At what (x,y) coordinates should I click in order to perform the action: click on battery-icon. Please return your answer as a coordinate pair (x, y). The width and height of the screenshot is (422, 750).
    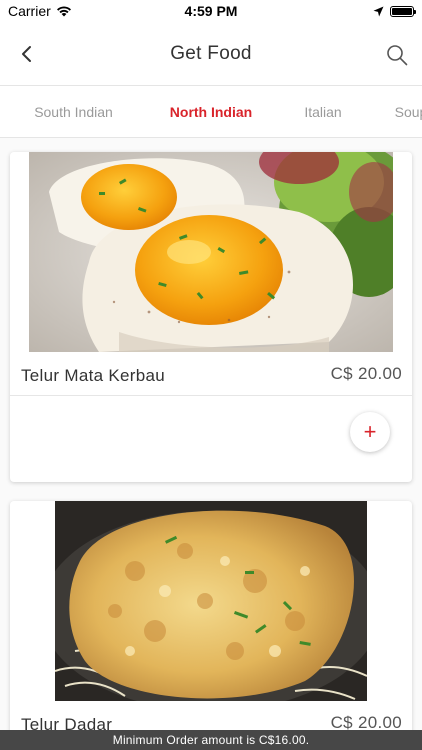
    Looking at the image, I should click on (403, 11).